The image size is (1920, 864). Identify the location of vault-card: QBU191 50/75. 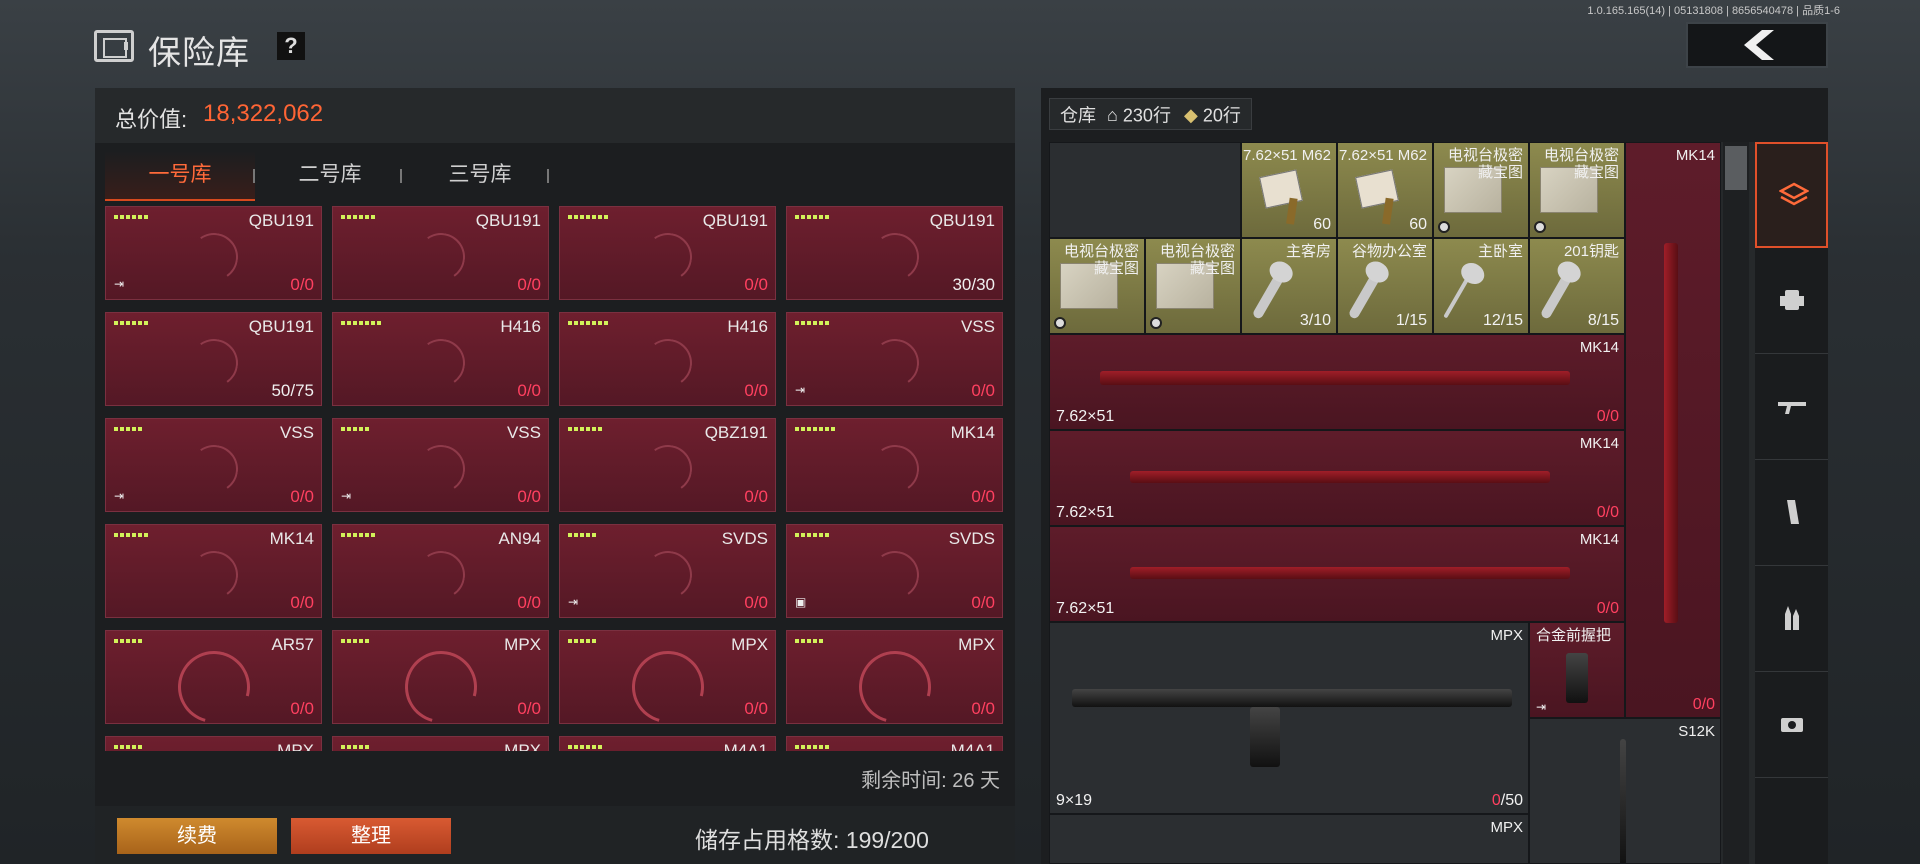
(213, 359).